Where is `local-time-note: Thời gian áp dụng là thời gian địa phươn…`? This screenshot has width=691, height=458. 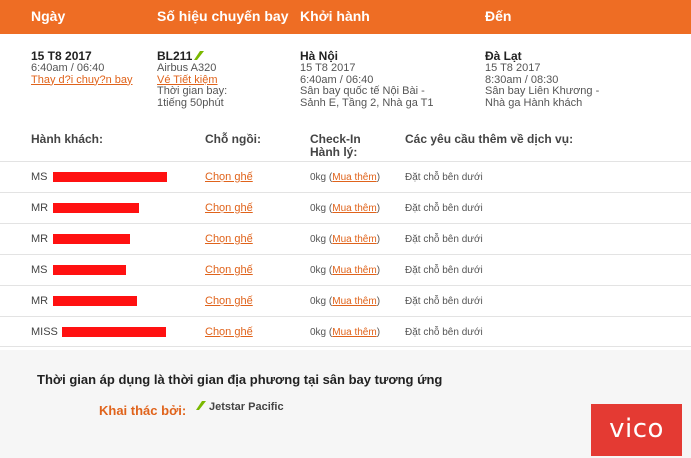
local-time-note: Thời gian áp dụng là thời gian địa phươn… is located at coordinates (240, 379).